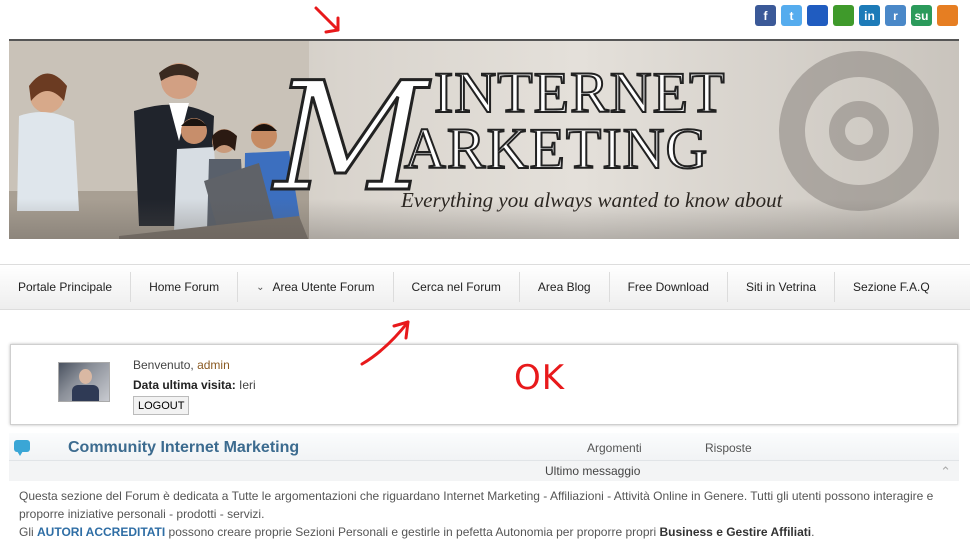 The height and width of the screenshot is (541, 970). Describe the element at coordinates (245, 385) in the screenshot. I see `last-visit-value: Ieri` at that location.